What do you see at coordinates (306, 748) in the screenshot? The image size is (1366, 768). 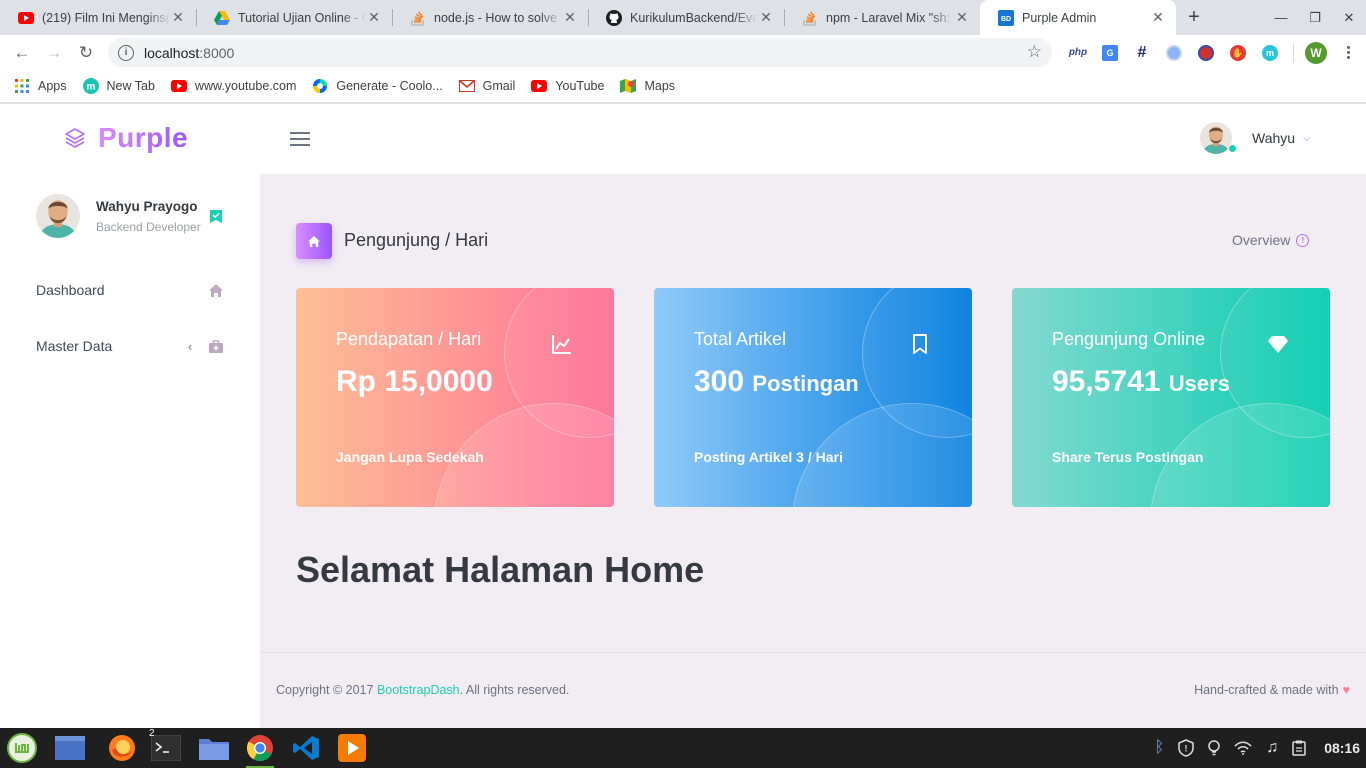 I see `vscode-icon` at bounding box center [306, 748].